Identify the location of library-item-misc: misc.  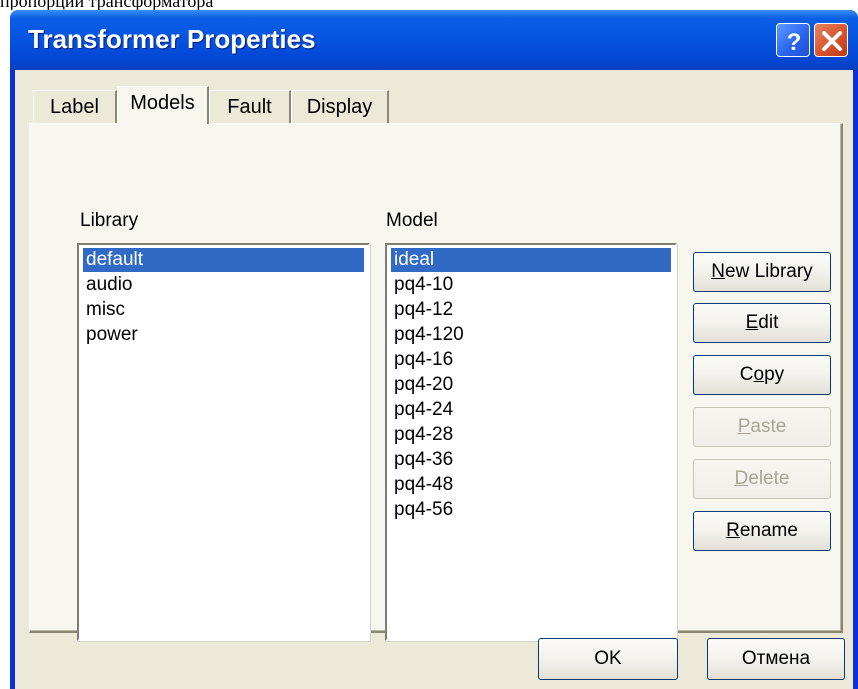
(223, 310).